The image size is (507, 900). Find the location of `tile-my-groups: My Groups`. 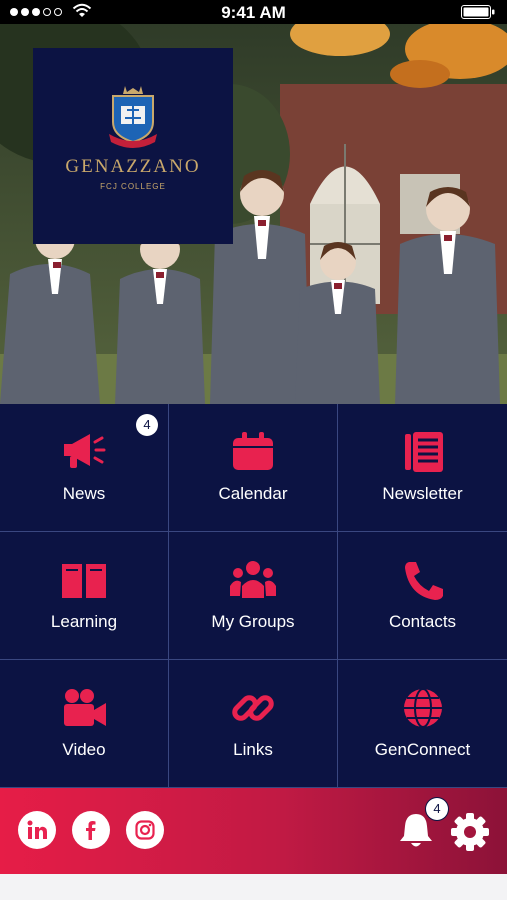

tile-my-groups: My Groups is located at coordinates (253, 596).